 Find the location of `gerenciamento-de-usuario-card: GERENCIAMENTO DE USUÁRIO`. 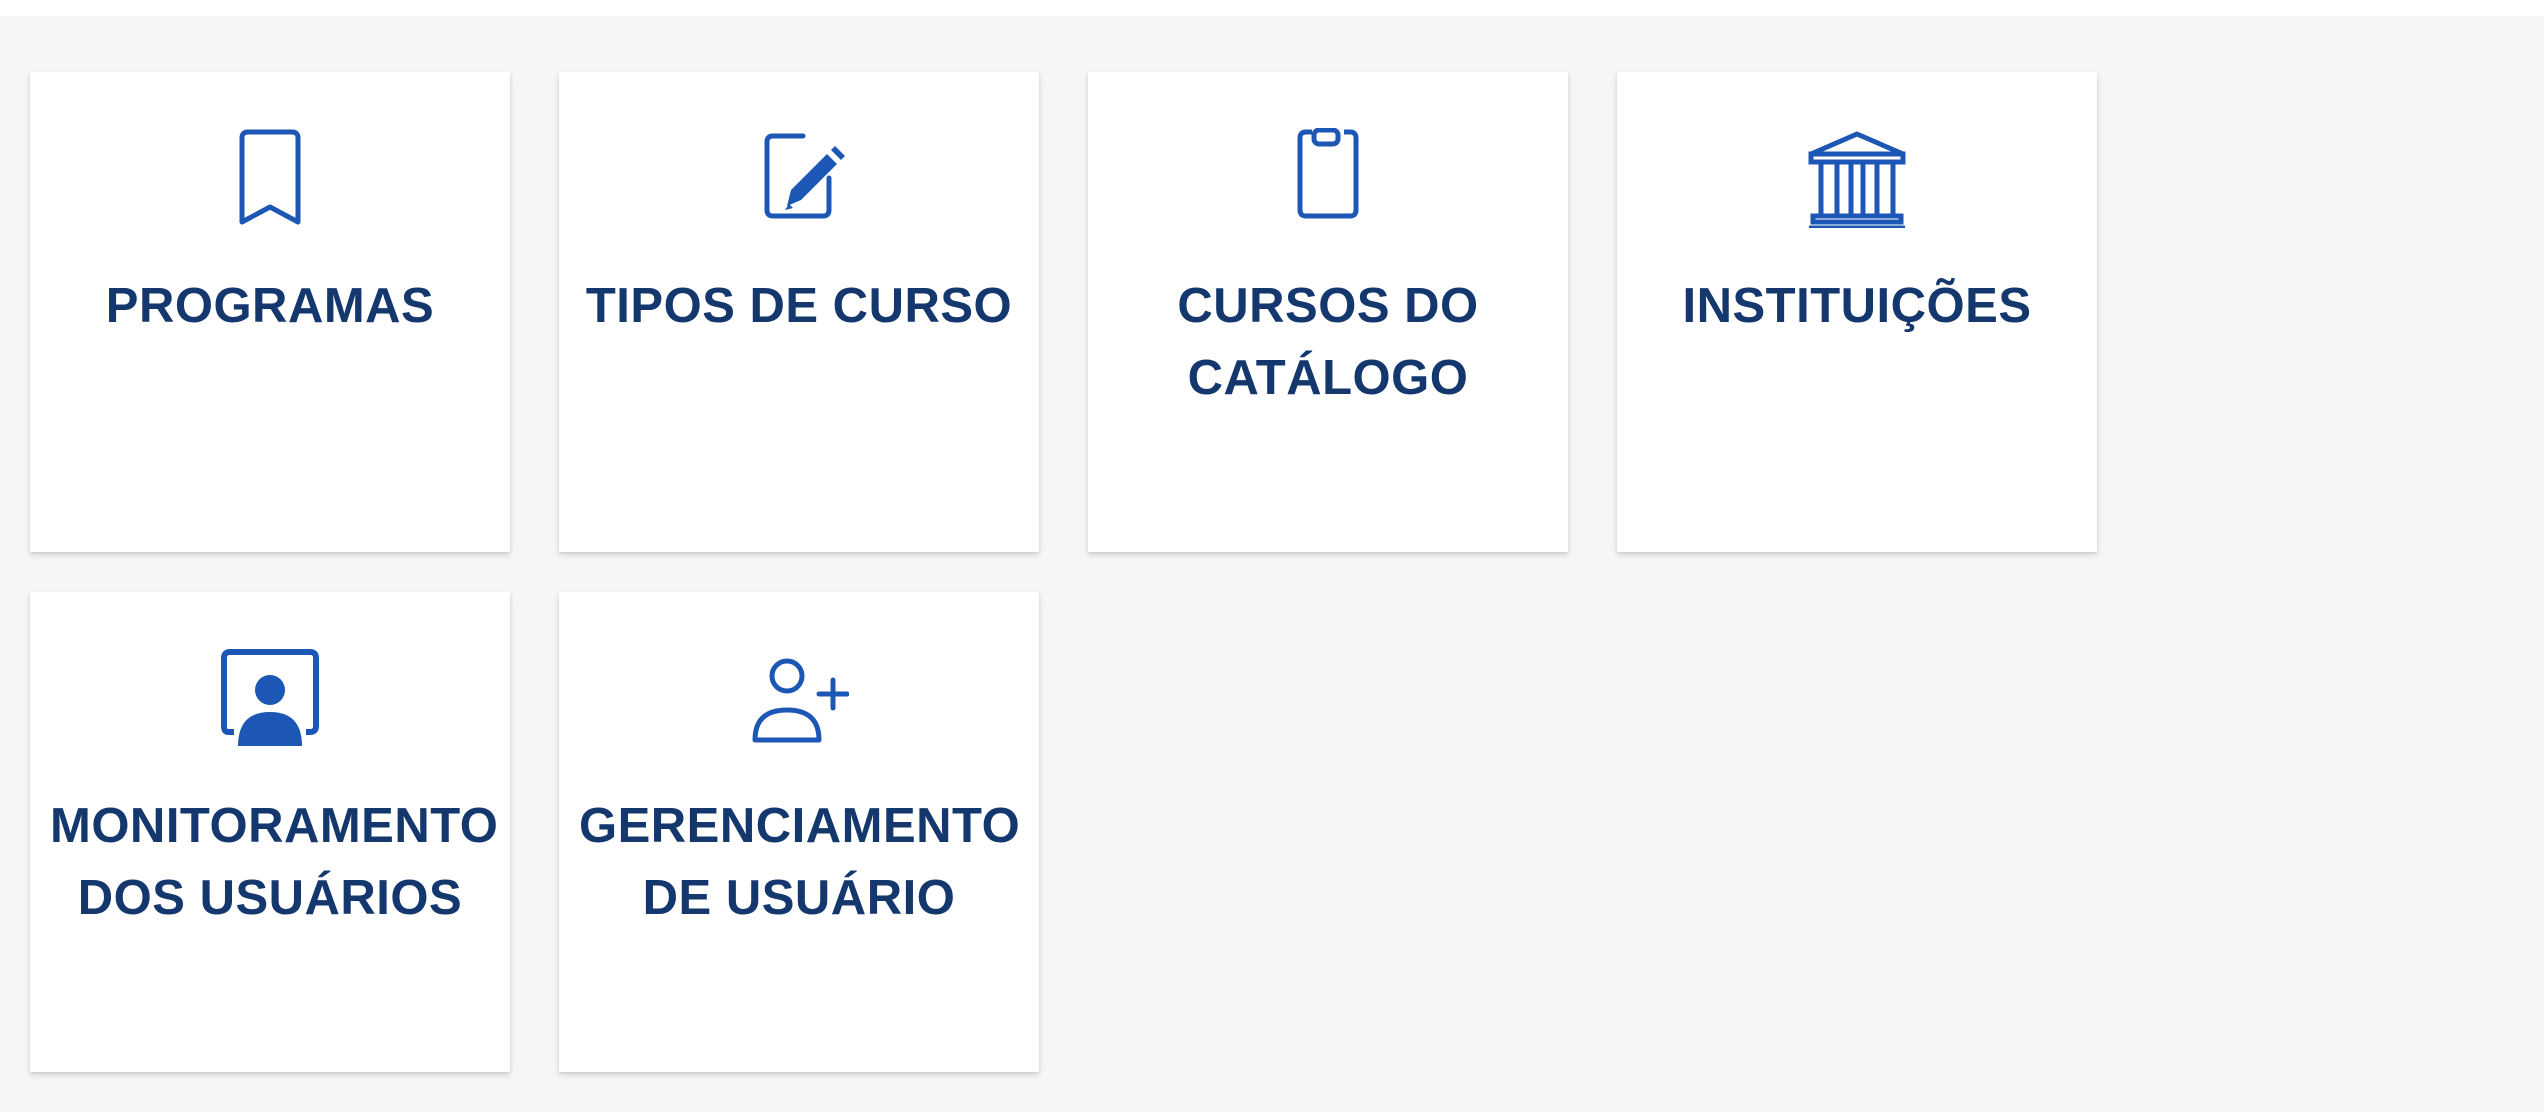

gerenciamento-de-usuario-card: GERENCIAMENTO DE USUÁRIO is located at coordinates (799, 832).